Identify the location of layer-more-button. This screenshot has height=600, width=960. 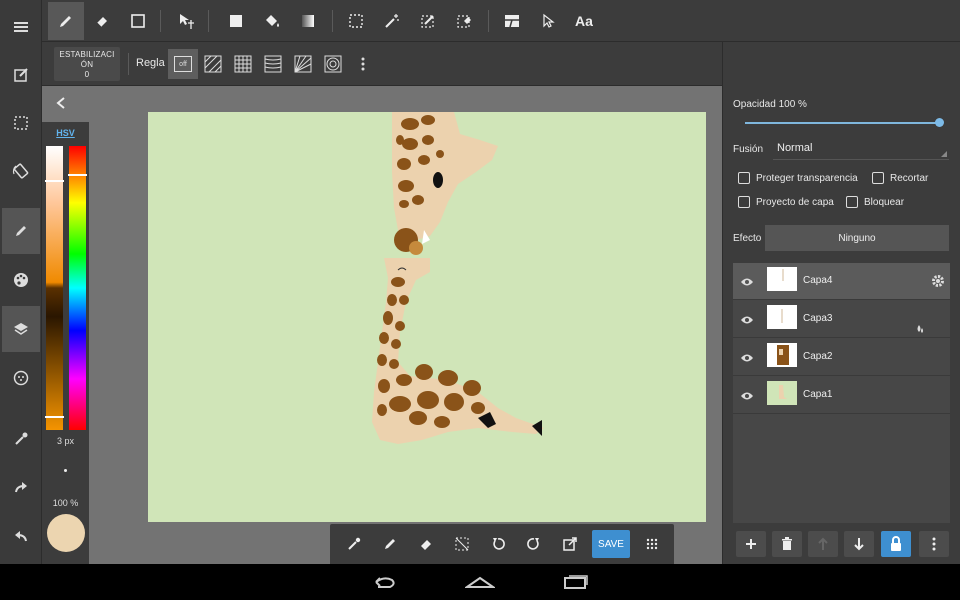
(934, 544).